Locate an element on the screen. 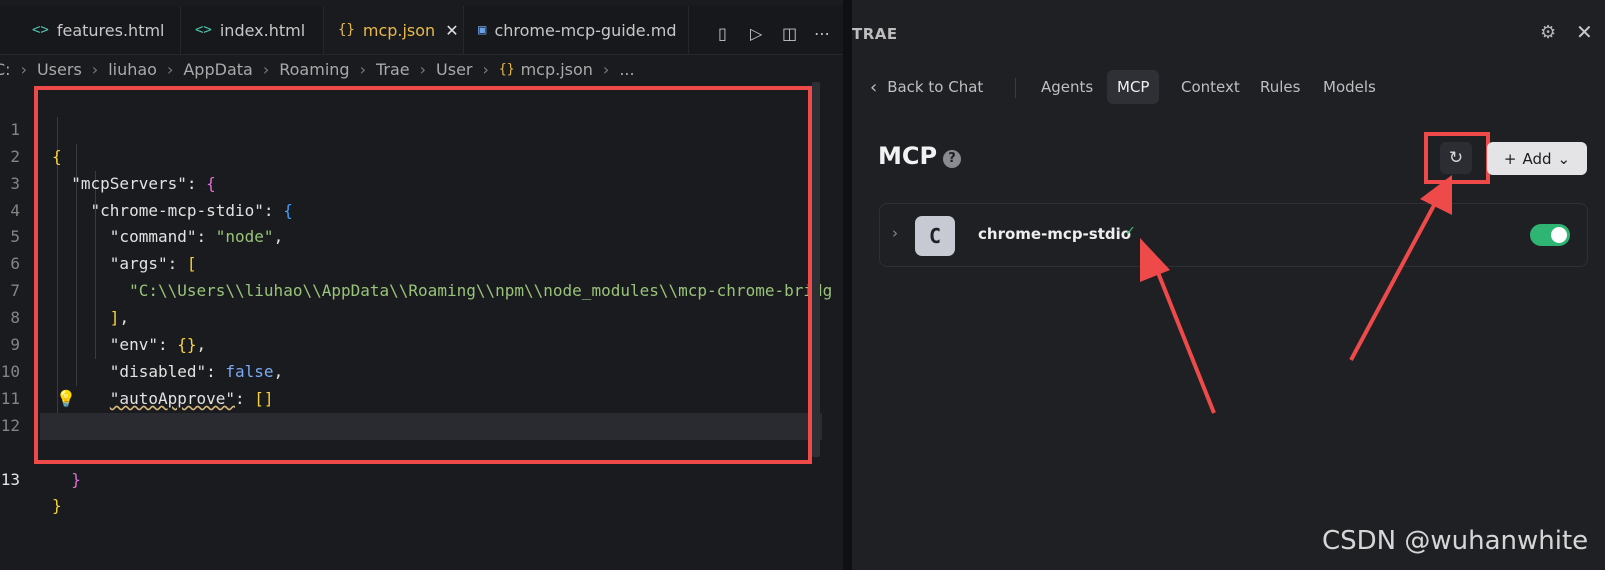 The image size is (1605, 570). tab-features-html: <> features.html is located at coordinates (99, 30).